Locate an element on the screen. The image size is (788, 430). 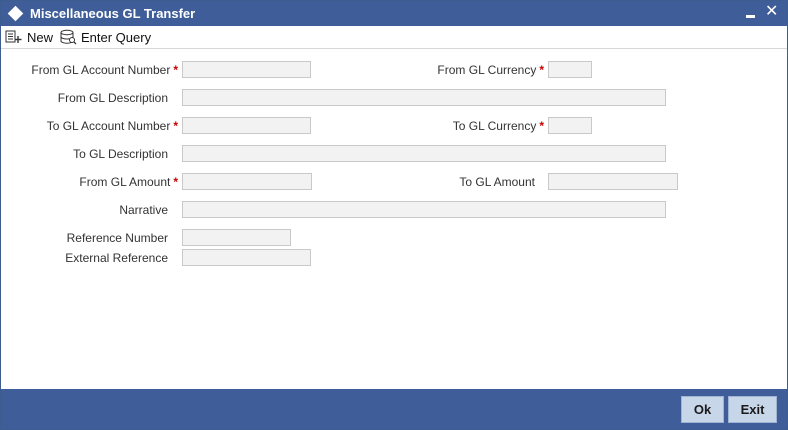
reference-number-label: Reference Number is located at coordinates (117, 238).